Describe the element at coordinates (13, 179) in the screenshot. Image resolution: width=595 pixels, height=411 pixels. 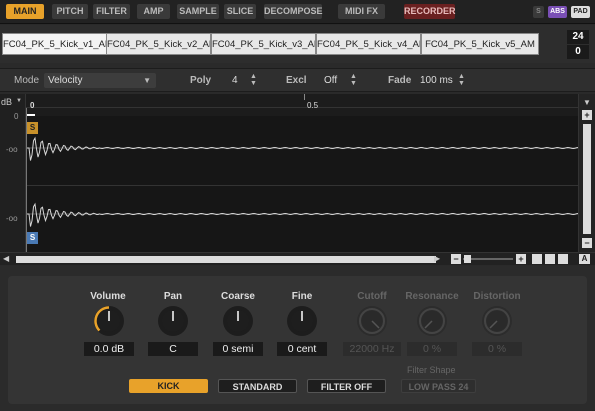
I see `level-scale: dB ▼ 0 -oo -oo` at that location.